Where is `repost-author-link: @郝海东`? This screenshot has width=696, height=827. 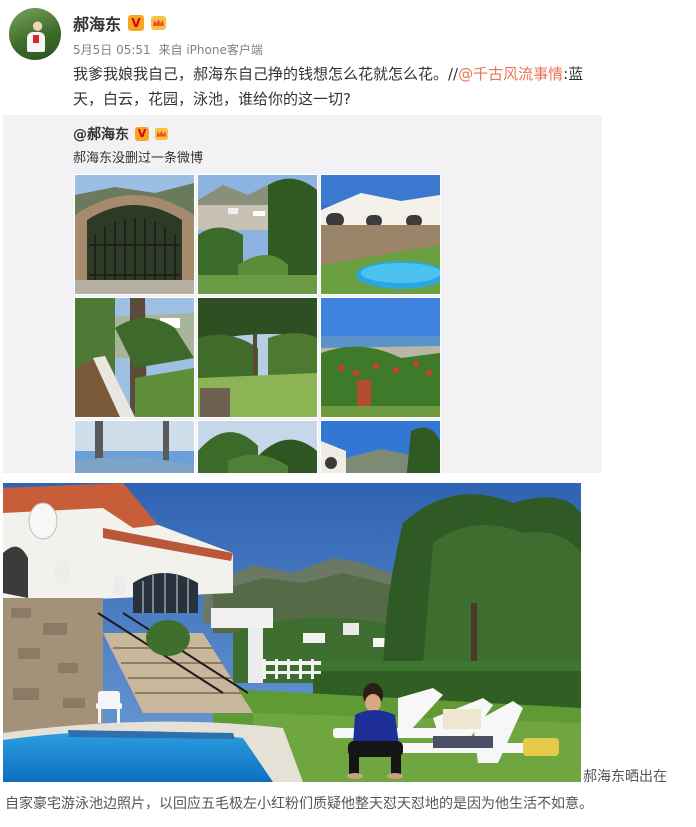
repost-author-link: @郝海东 is located at coordinates (101, 134).